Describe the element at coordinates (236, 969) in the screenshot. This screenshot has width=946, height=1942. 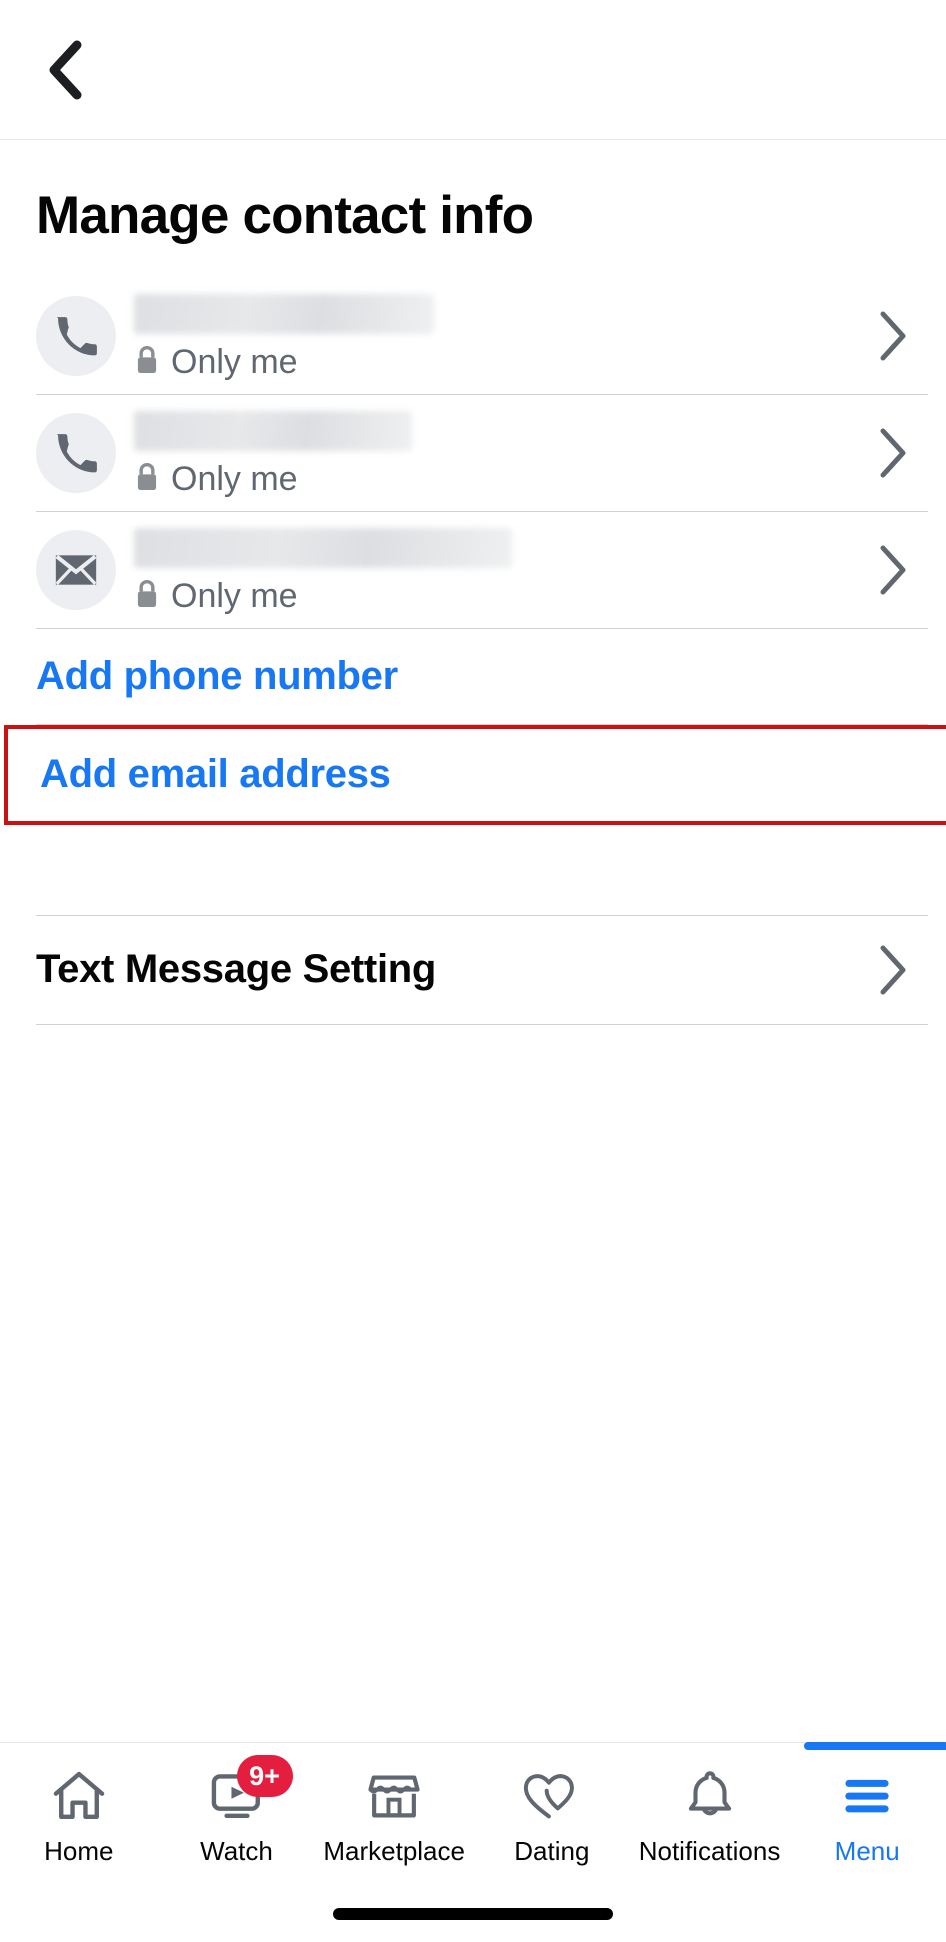
I see `text-message-setting-label: Text Message Setting` at that location.